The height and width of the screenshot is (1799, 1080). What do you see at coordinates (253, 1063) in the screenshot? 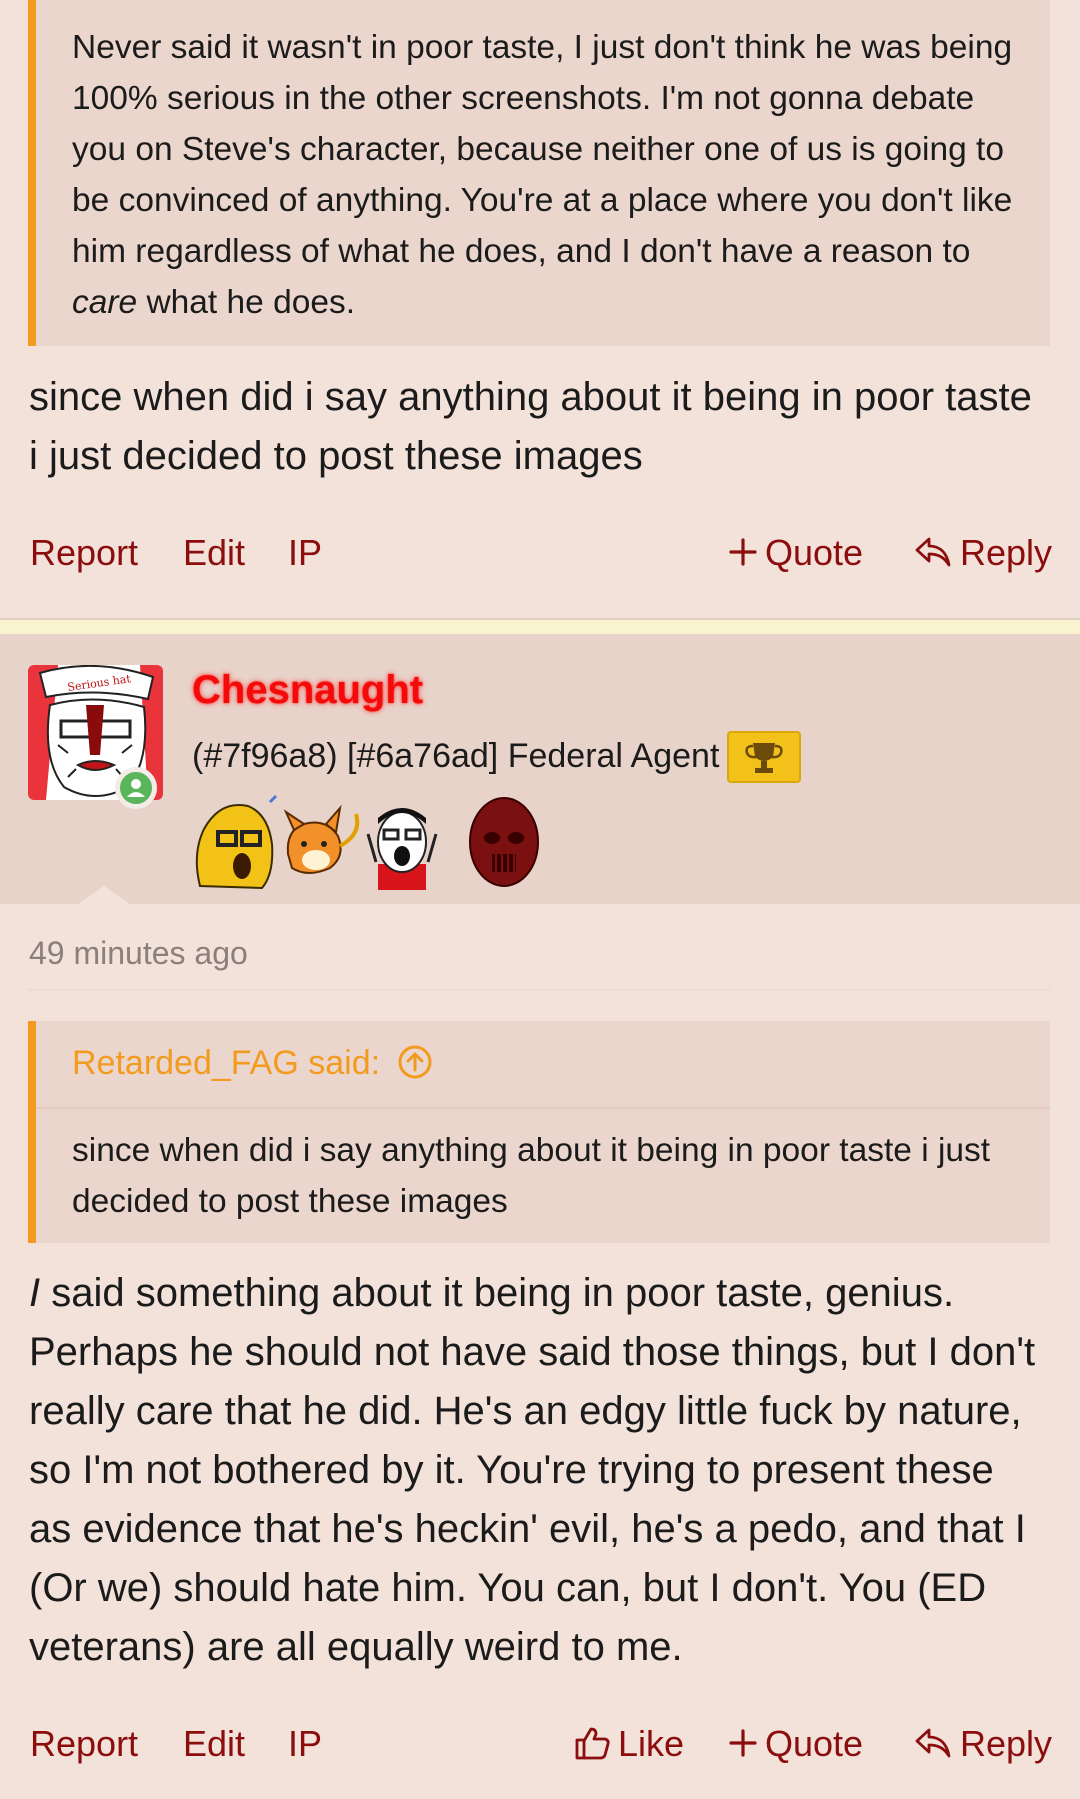
I see `quote-author-link: Retarded_FAG said:` at bounding box center [253, 1063].